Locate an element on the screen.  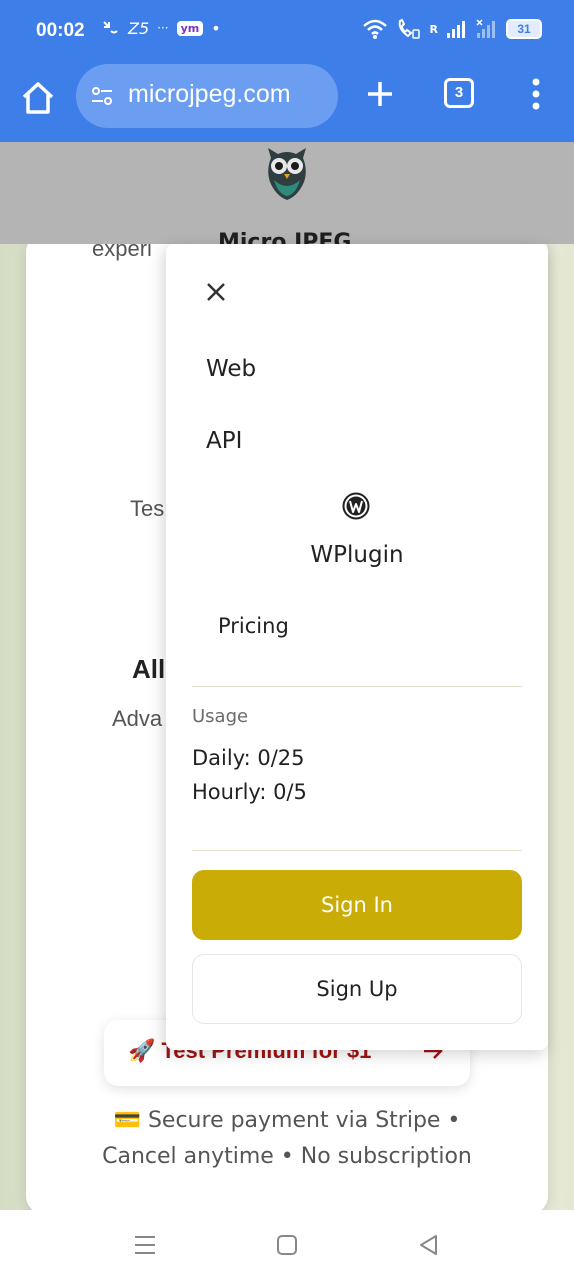
tabs-icon: 3 is located at coordinates (459, 93).